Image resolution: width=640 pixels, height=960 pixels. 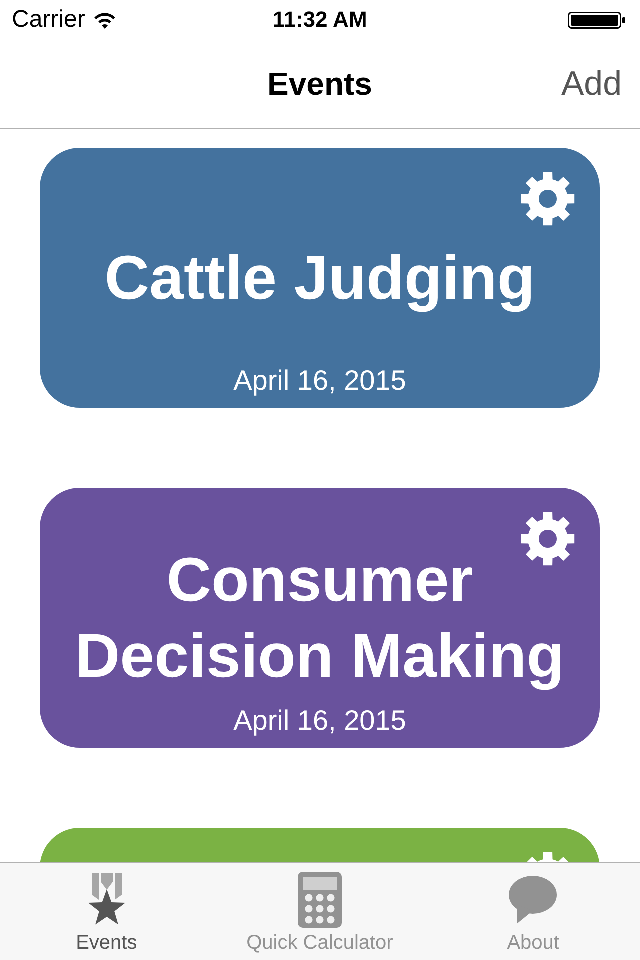 I want to click on carrier-label: Carrier, so click(x=49, y=20).